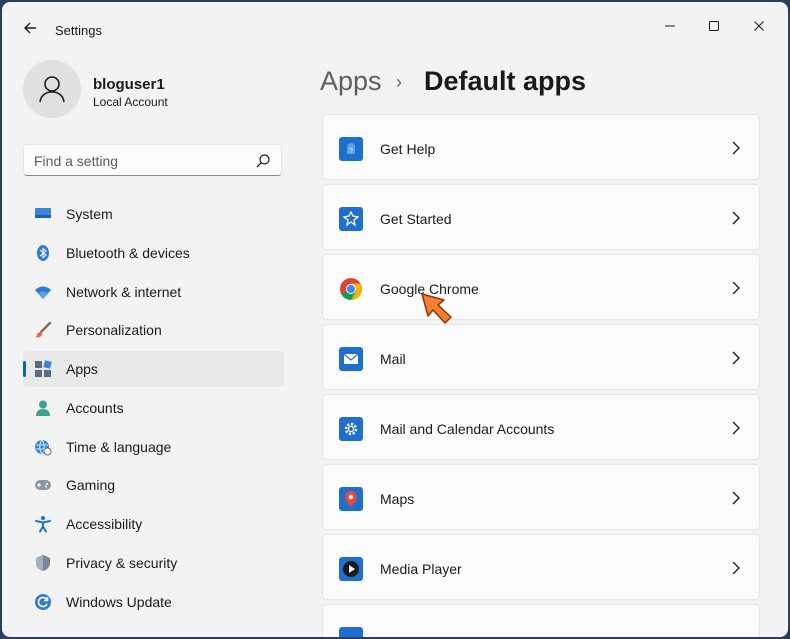 This screenshot has width=790, height=639. I want to click on app-row-media-player: Media Player, so click(541, 567).